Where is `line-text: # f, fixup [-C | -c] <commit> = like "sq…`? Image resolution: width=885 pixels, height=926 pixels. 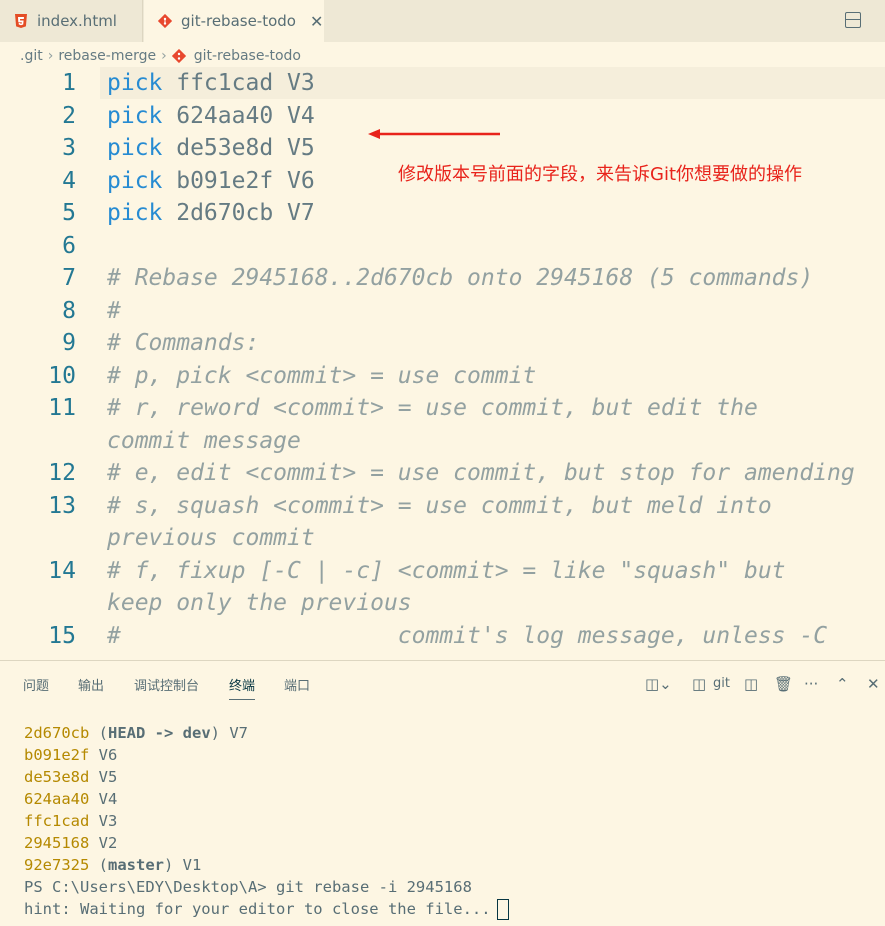
line-text: # f, fixup [-C | -c] <commit> = like "sq… is located at coordinates (446, 571).